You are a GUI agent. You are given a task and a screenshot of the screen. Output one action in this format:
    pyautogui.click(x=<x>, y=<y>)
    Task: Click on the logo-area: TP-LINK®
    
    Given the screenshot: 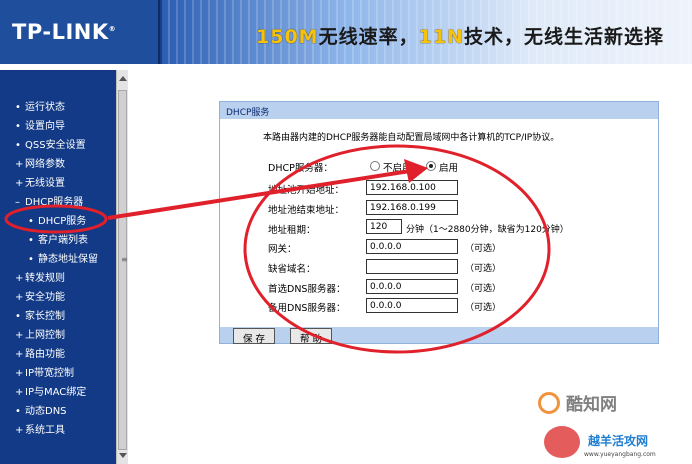 What is the action you would take?
    pyautogui.click(x=80, y=32)
    